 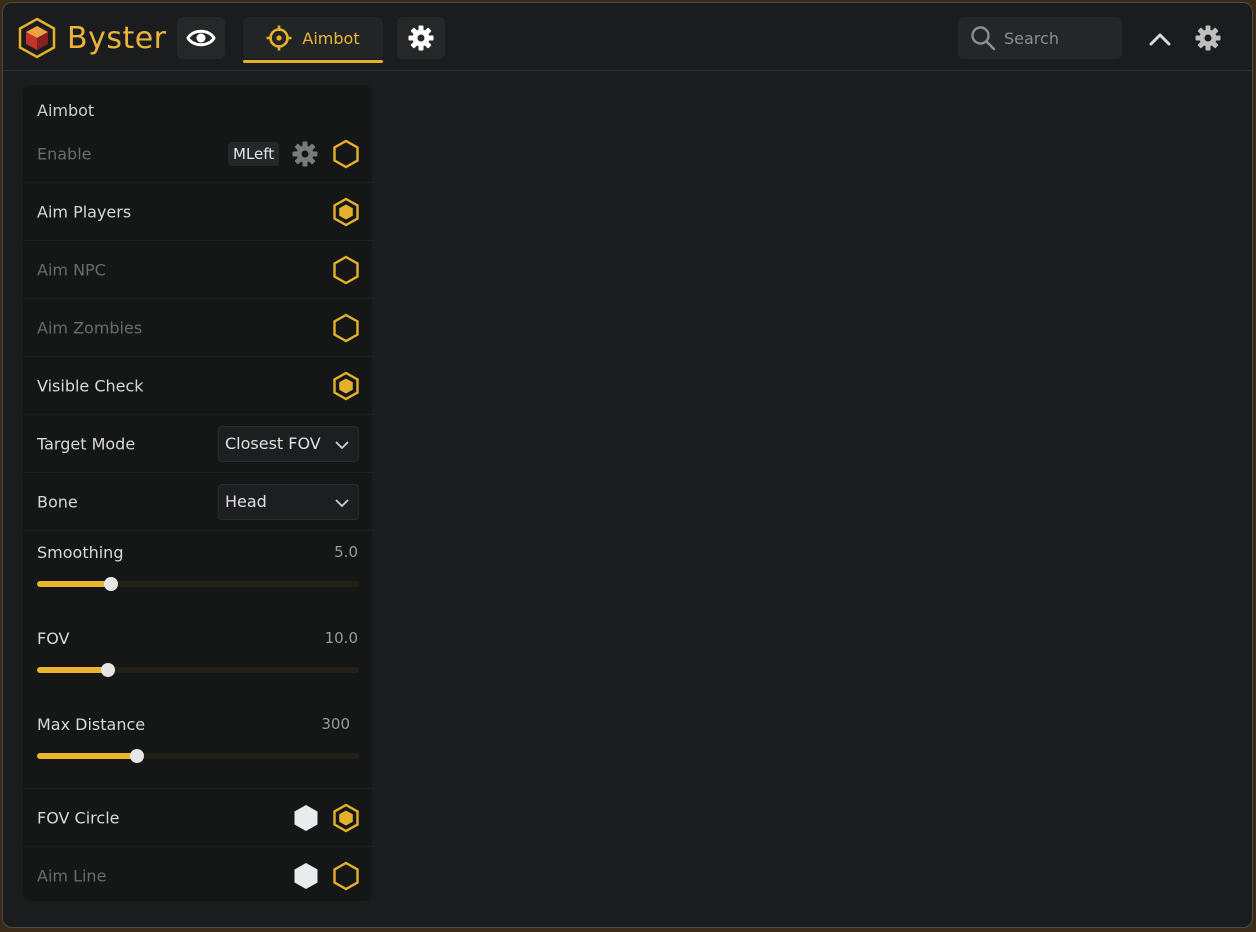 I want to click on smoothing-slider-row: Smoothing 5.0, so click(x=197, y=574).